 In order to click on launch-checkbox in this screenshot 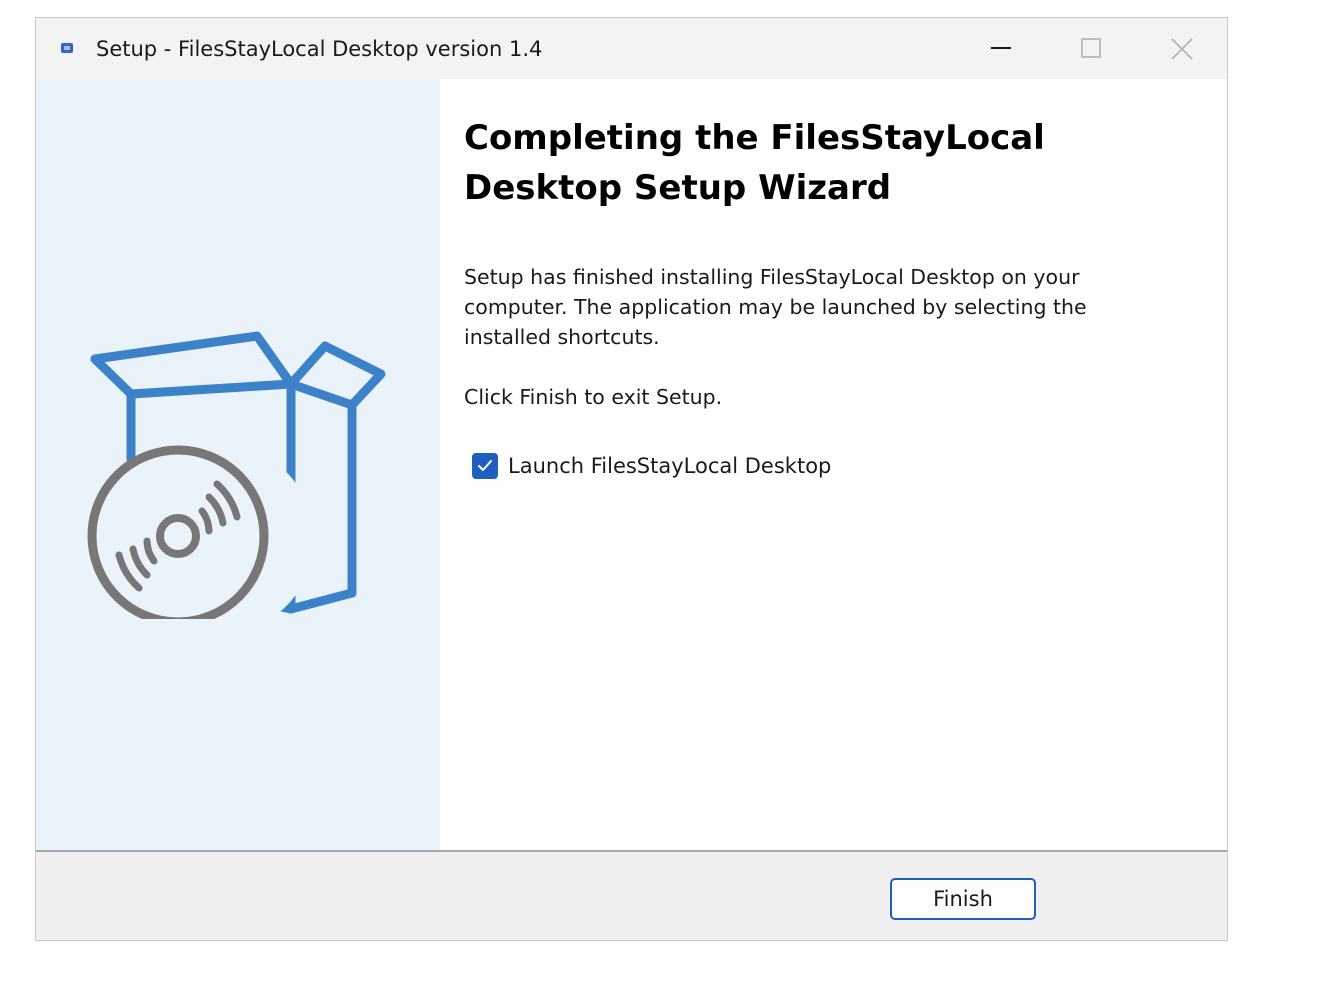, I will do `click(485, 466)`.